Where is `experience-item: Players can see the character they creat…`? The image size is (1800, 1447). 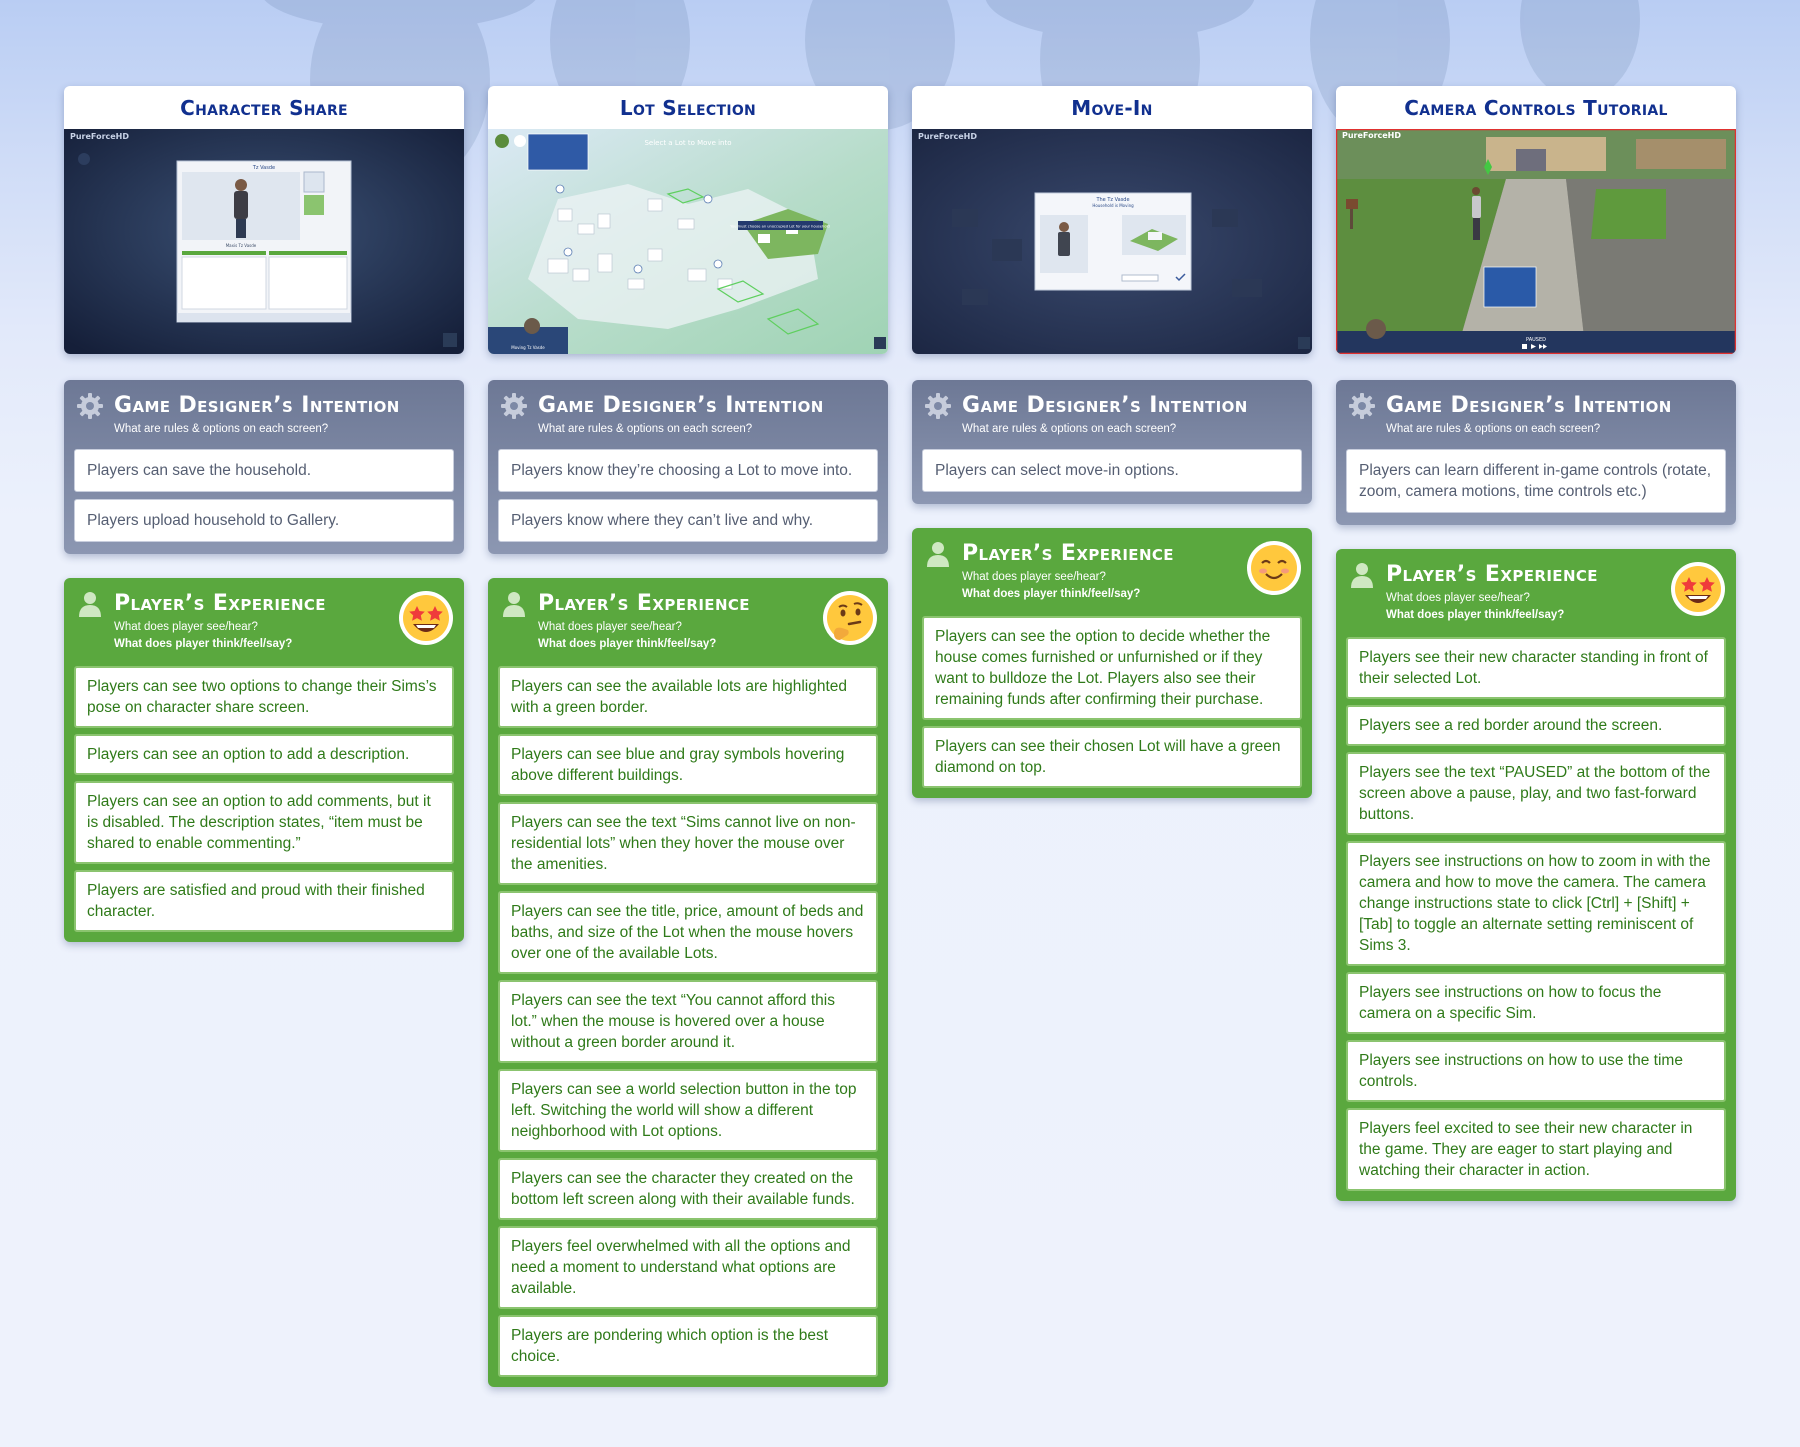 experience-item: Players can see the character they creat… is located at coordinates (688, 1189).